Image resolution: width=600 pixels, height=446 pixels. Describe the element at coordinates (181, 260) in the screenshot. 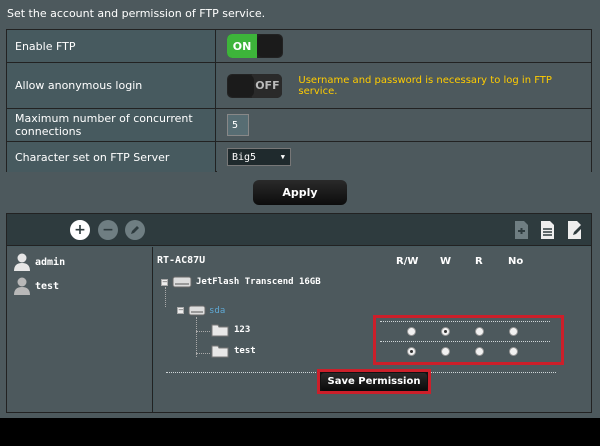

I see `device-name: RT-AC87U` at that location.